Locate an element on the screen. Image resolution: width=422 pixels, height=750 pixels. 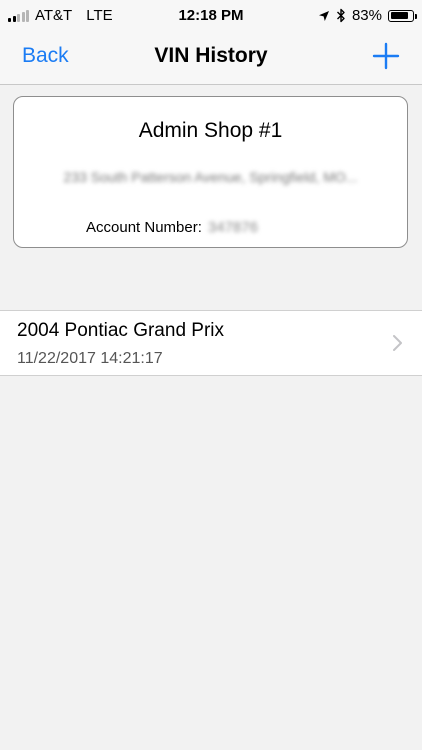
vehicle-timestamp: 11/22/2017 14:21:17 is located at coordinates (90, 358).